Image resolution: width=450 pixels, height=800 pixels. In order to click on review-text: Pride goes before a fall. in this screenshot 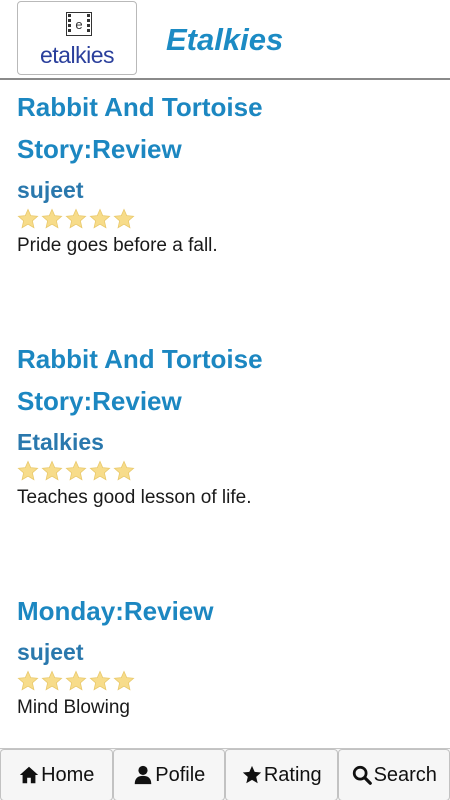, I will do `click(117, 245)`.